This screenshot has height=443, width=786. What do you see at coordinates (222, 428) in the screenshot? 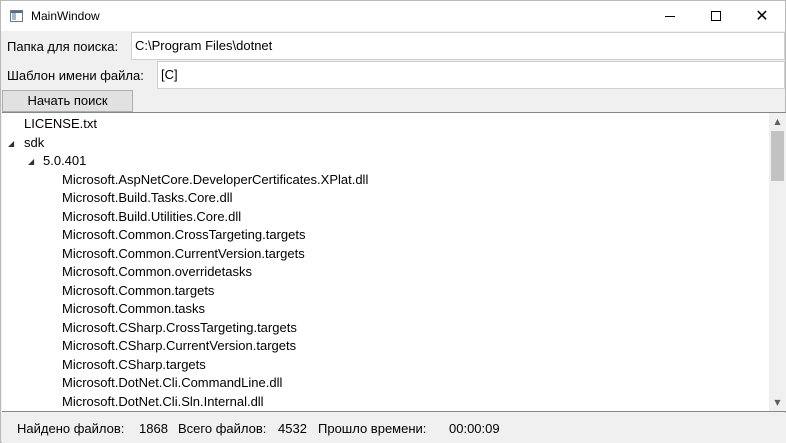
I see `total-files-label: Всего файлов:` at bounding box center [222, 428].